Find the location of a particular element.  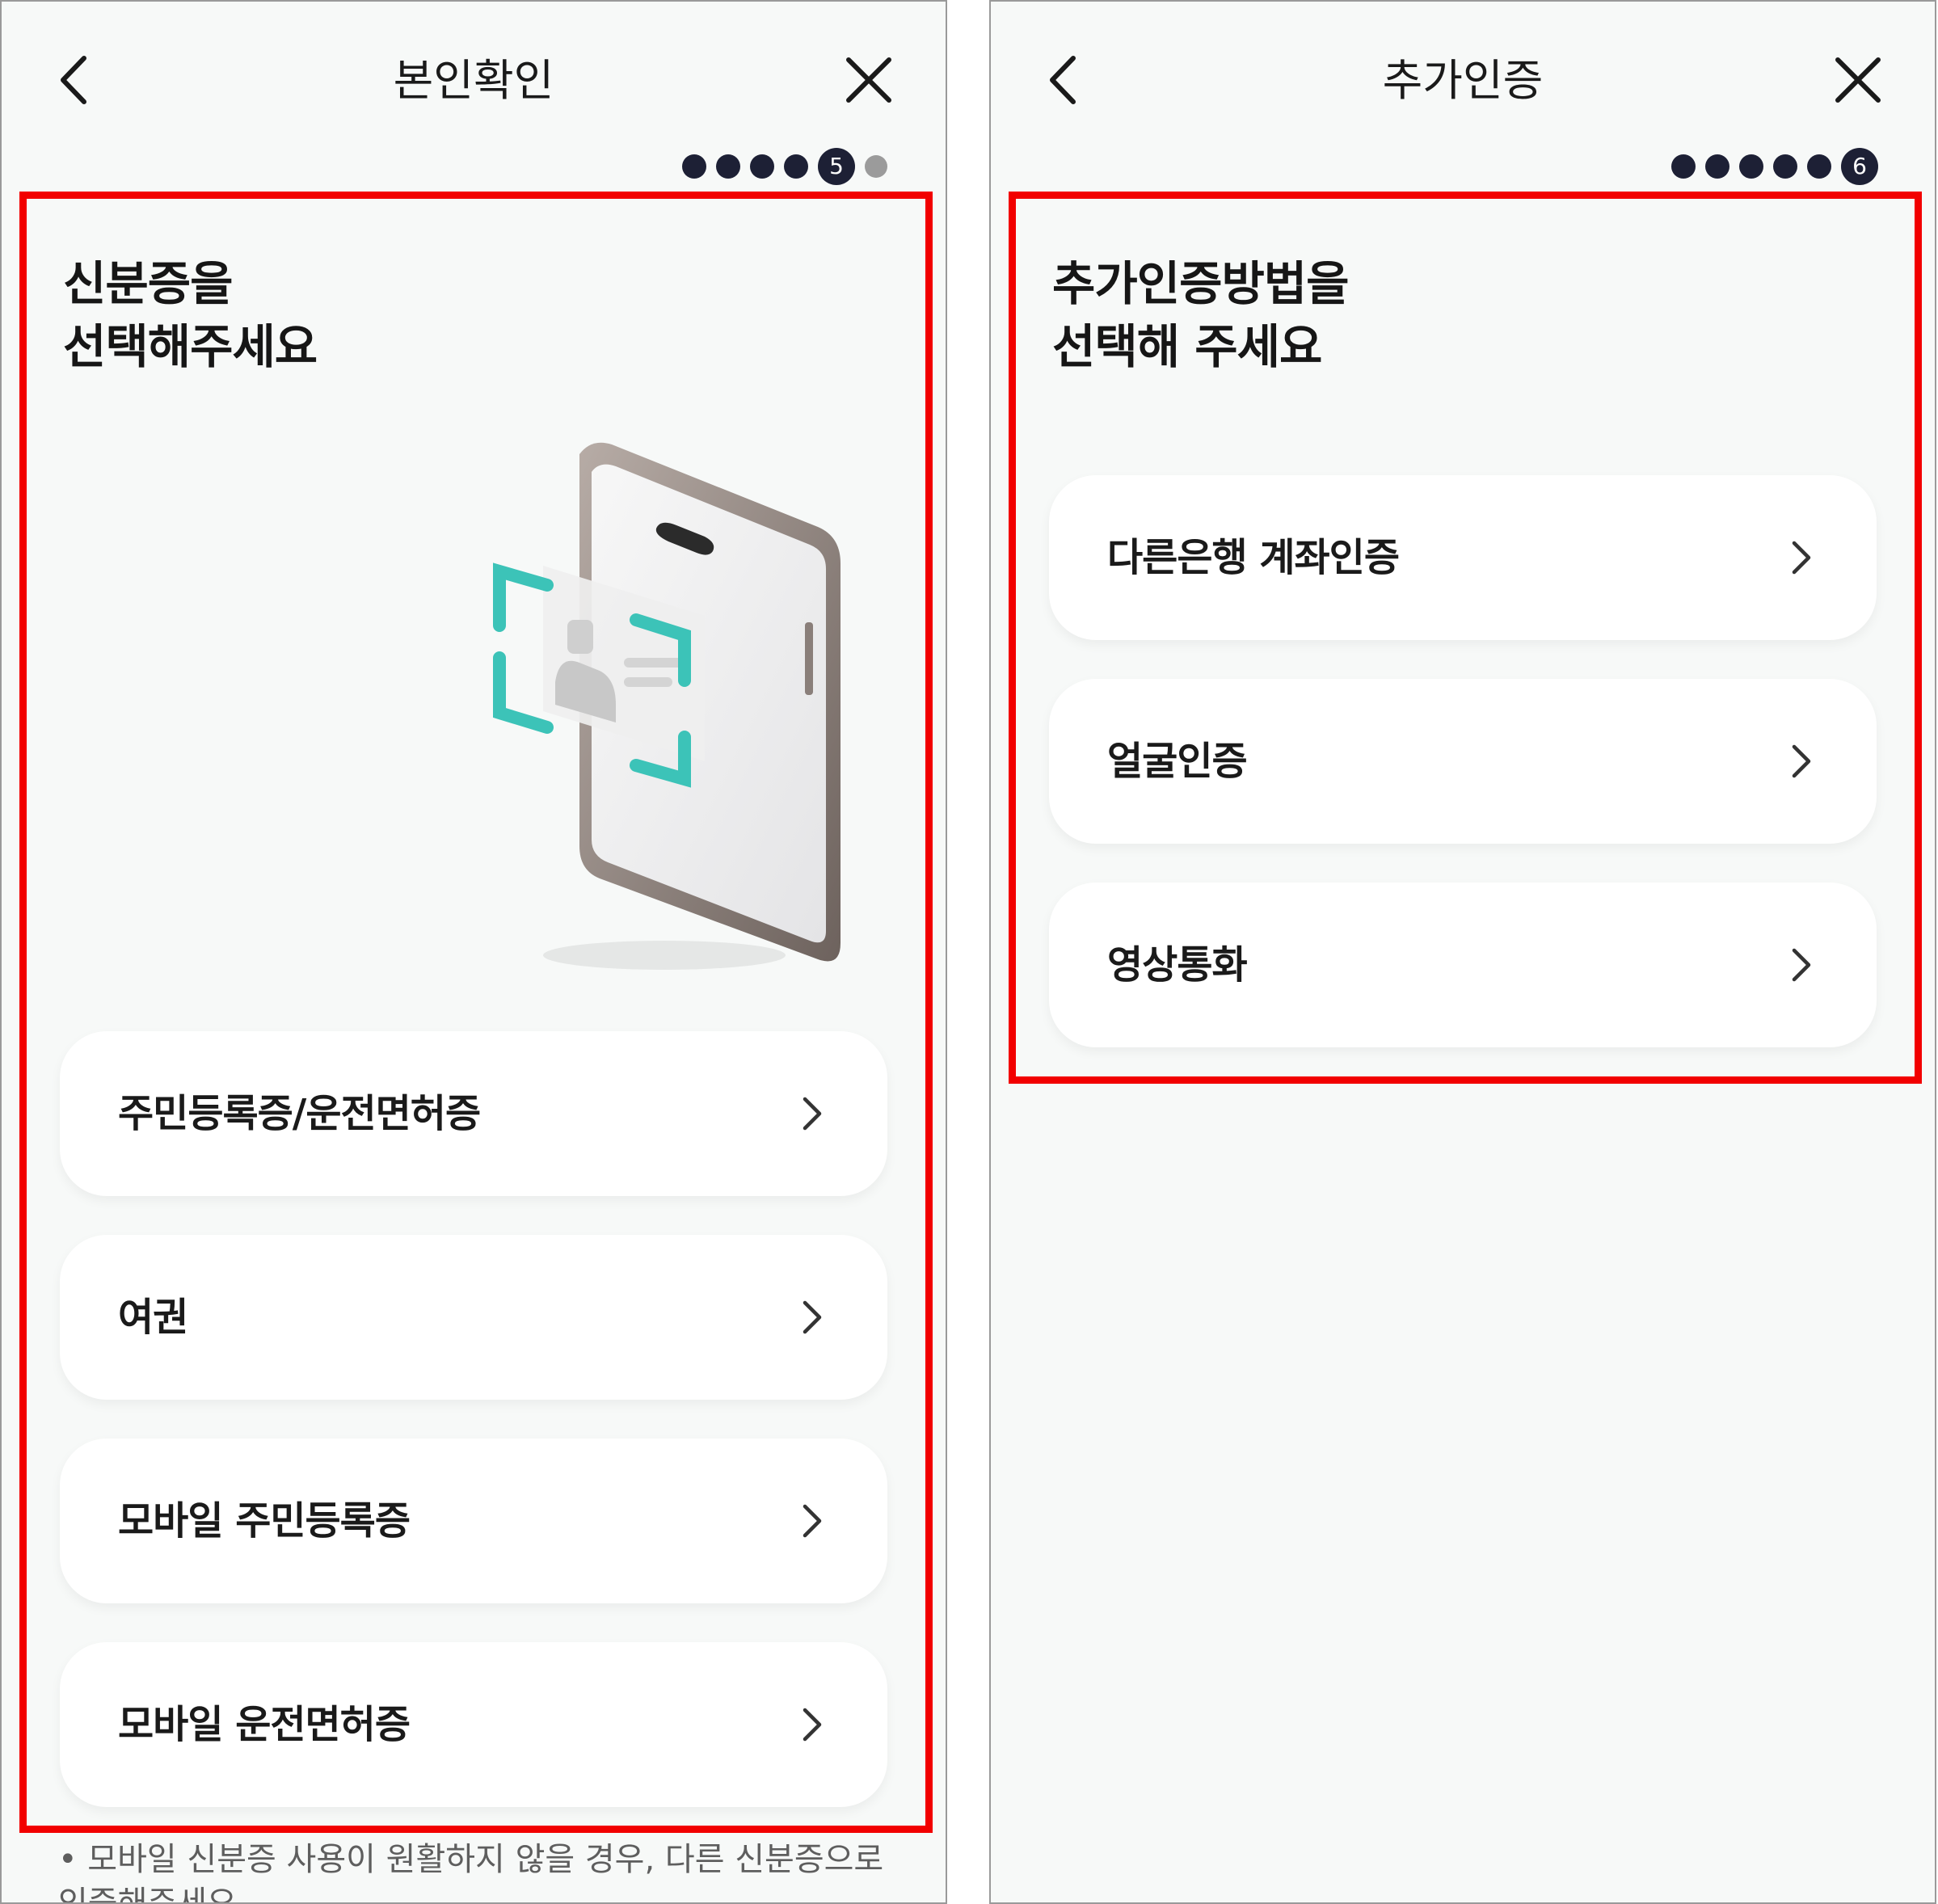

option-mobile-driver-license: 모바일 운전면허증 is located at coordinates (473, 1724).